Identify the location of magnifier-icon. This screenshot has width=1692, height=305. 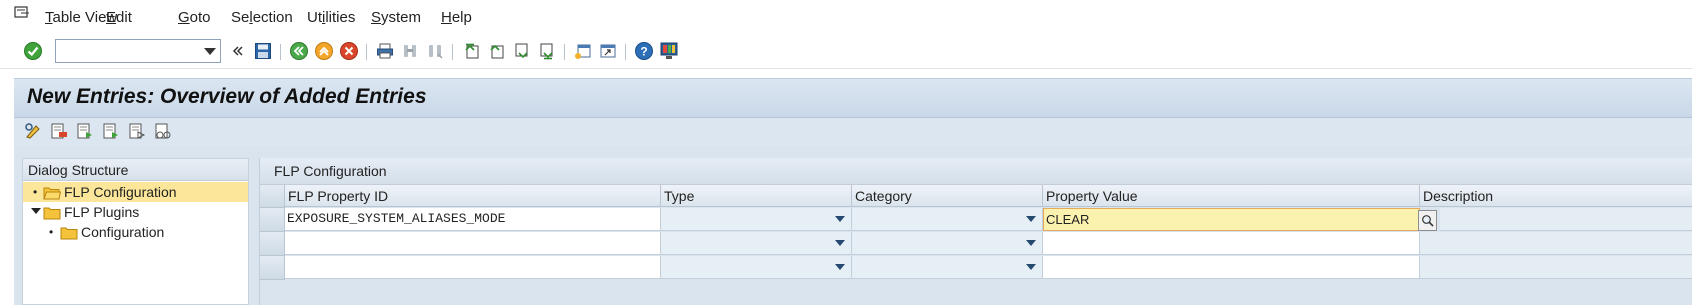
(1428, 221).